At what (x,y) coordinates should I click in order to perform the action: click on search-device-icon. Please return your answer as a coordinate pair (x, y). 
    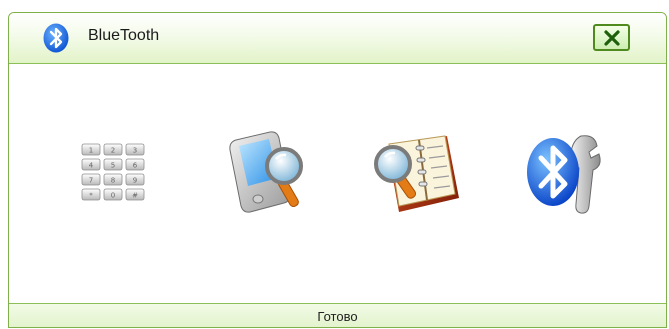
    Looking at the image, I should click on (266, 172).